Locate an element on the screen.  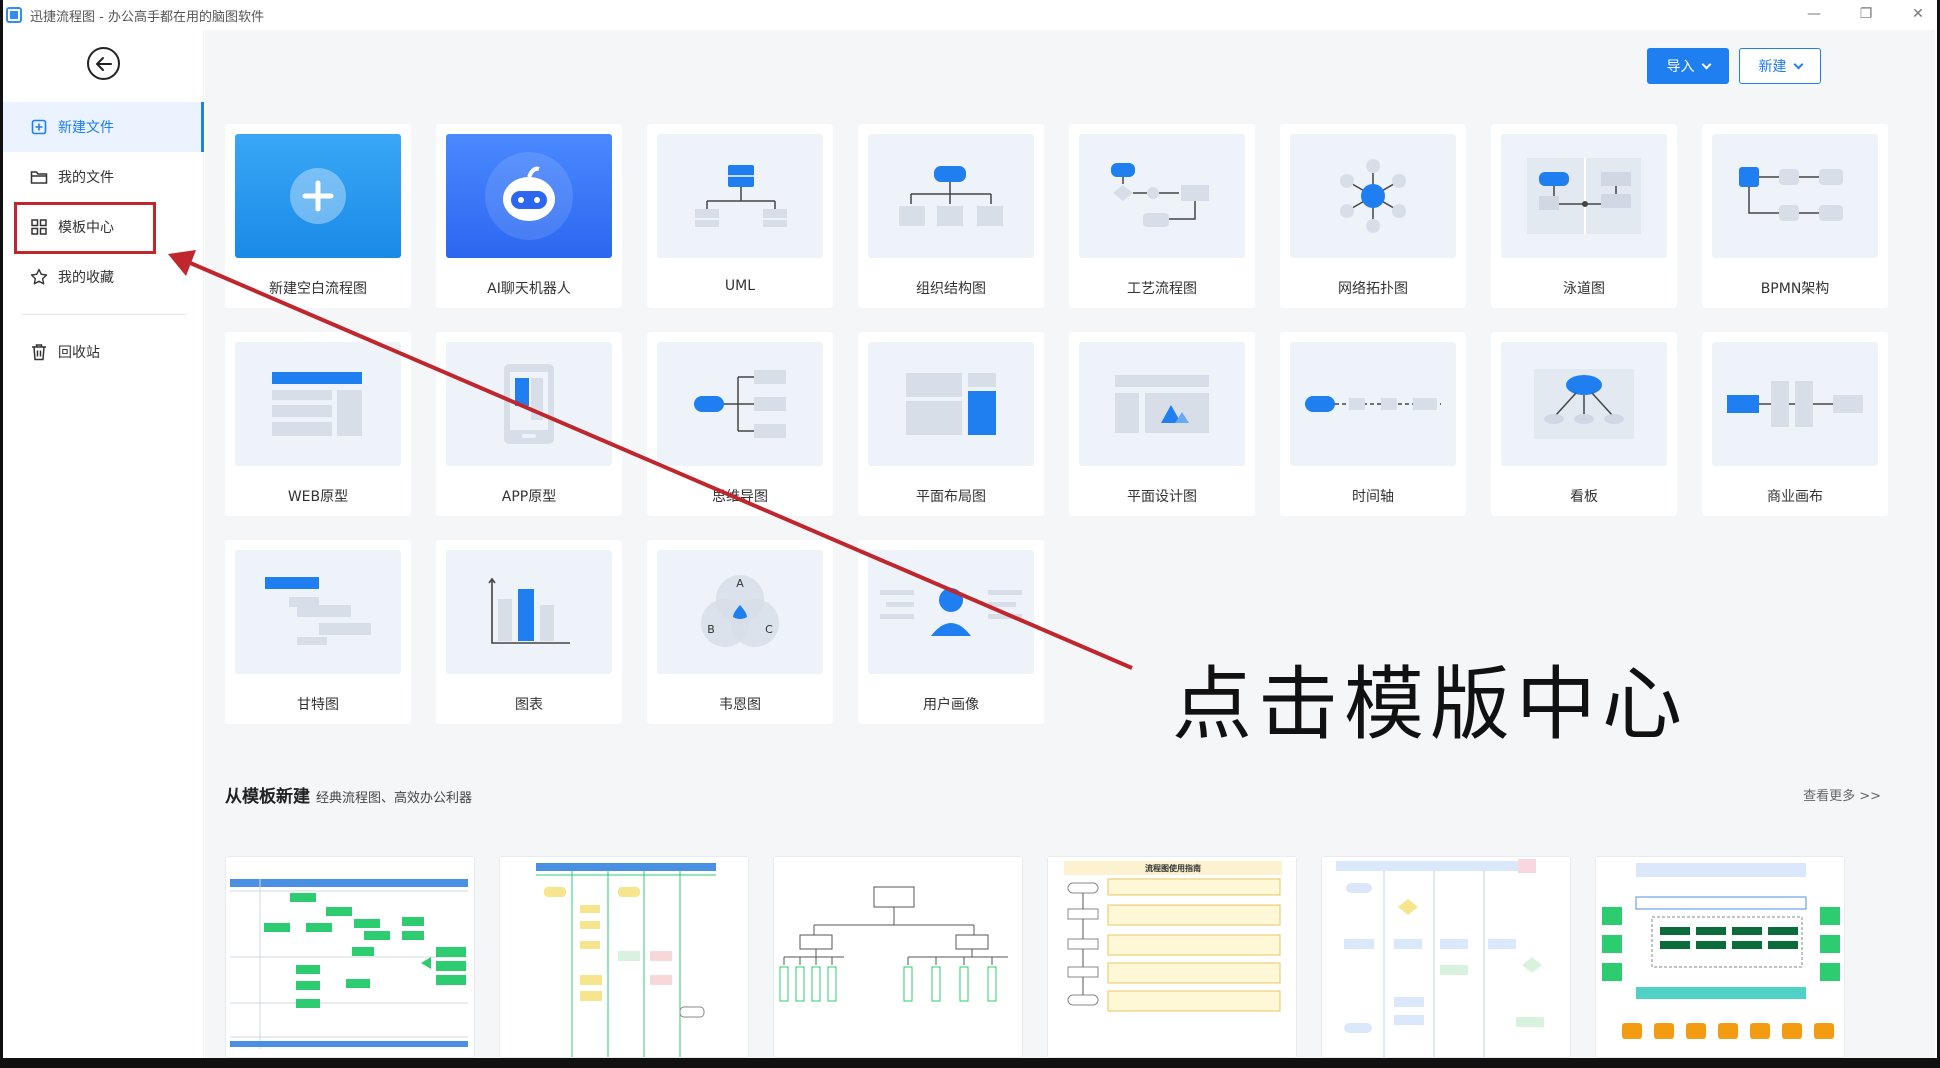
card-network-topology: 网络拓扑图 is located at coordinates (1373, 216).